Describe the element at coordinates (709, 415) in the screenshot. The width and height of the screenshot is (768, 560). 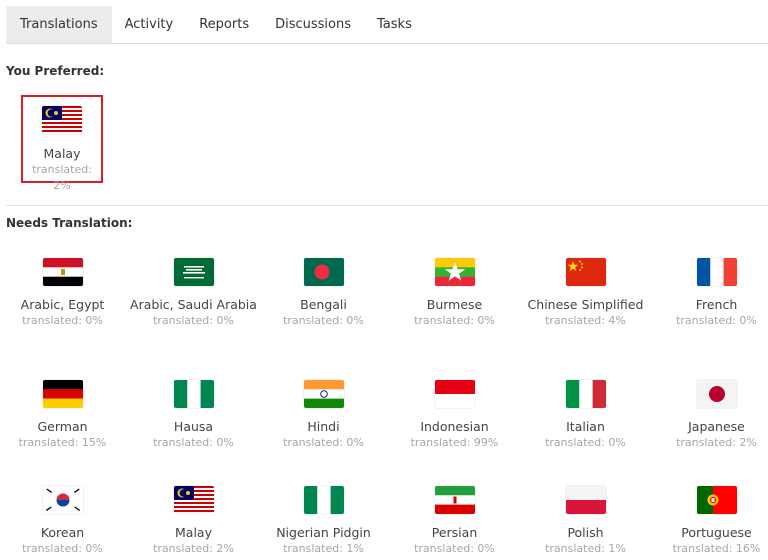
I see `language-card-japanese: Japanese translated: 2%` at that location.